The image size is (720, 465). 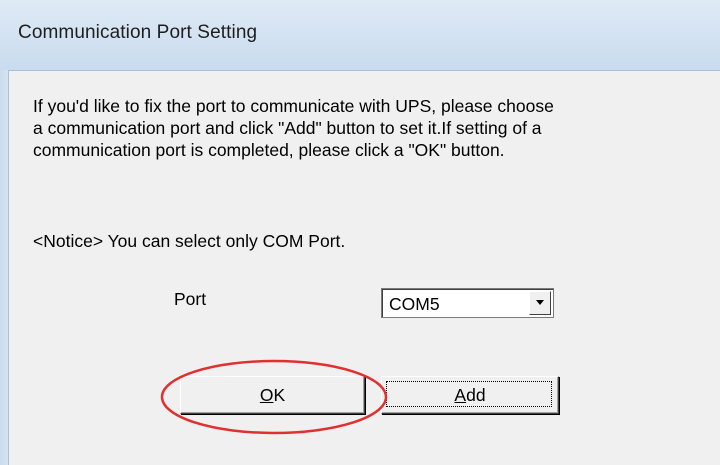 I want to click on chevron-down-icon, so click(x=540, y=302).